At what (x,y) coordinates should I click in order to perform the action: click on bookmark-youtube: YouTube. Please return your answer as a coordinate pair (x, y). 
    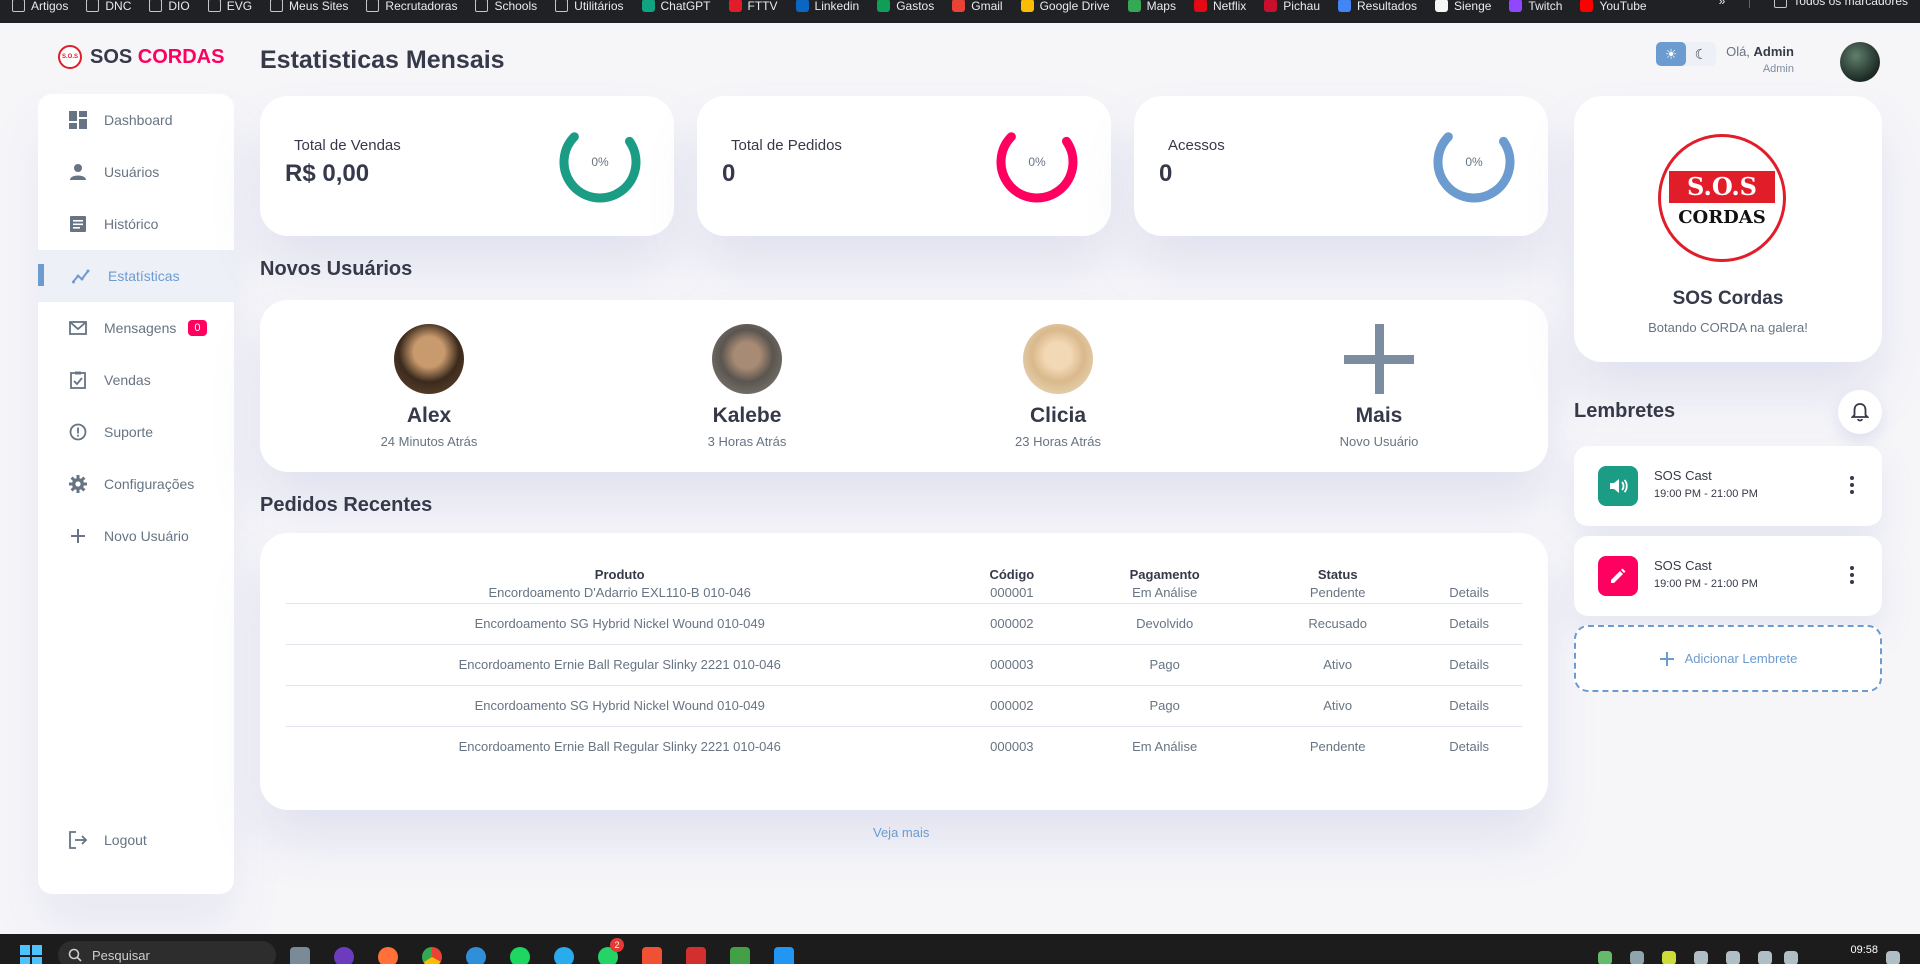
    Looking at the image, I should click on (1613, 6).